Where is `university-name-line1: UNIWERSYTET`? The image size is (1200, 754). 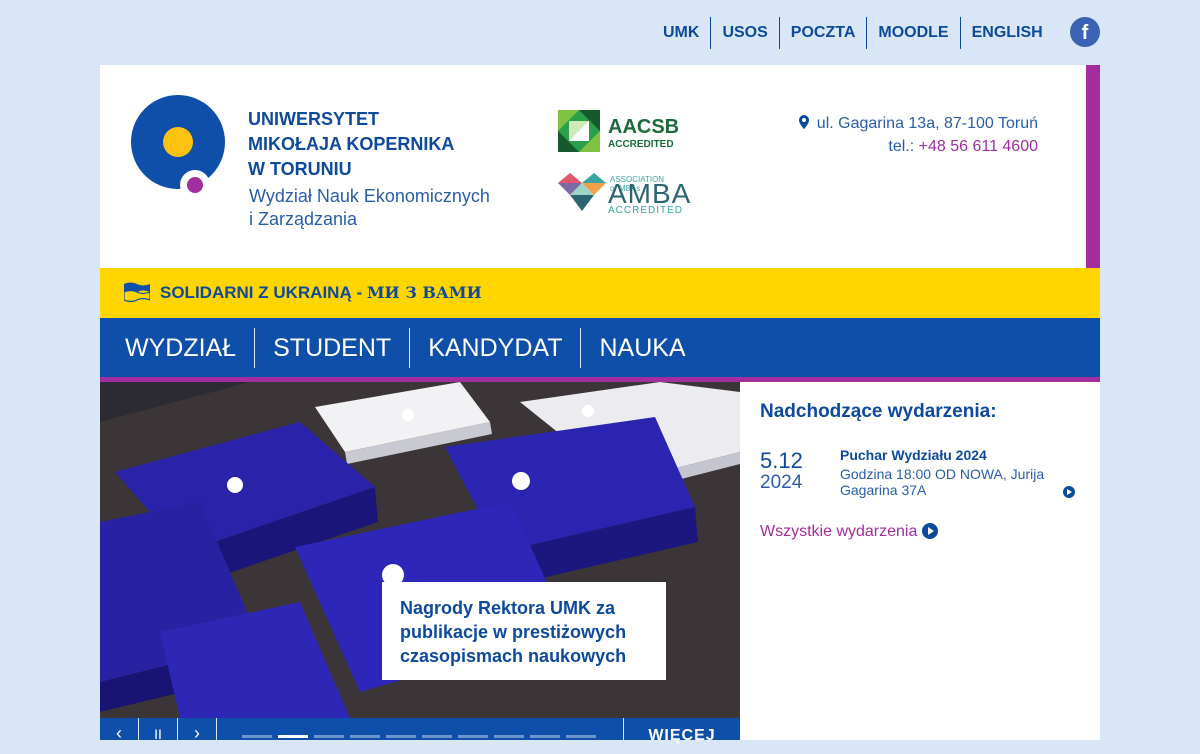 university-name-line1: UNIWERSYTET is located at coordinates (314, 119).